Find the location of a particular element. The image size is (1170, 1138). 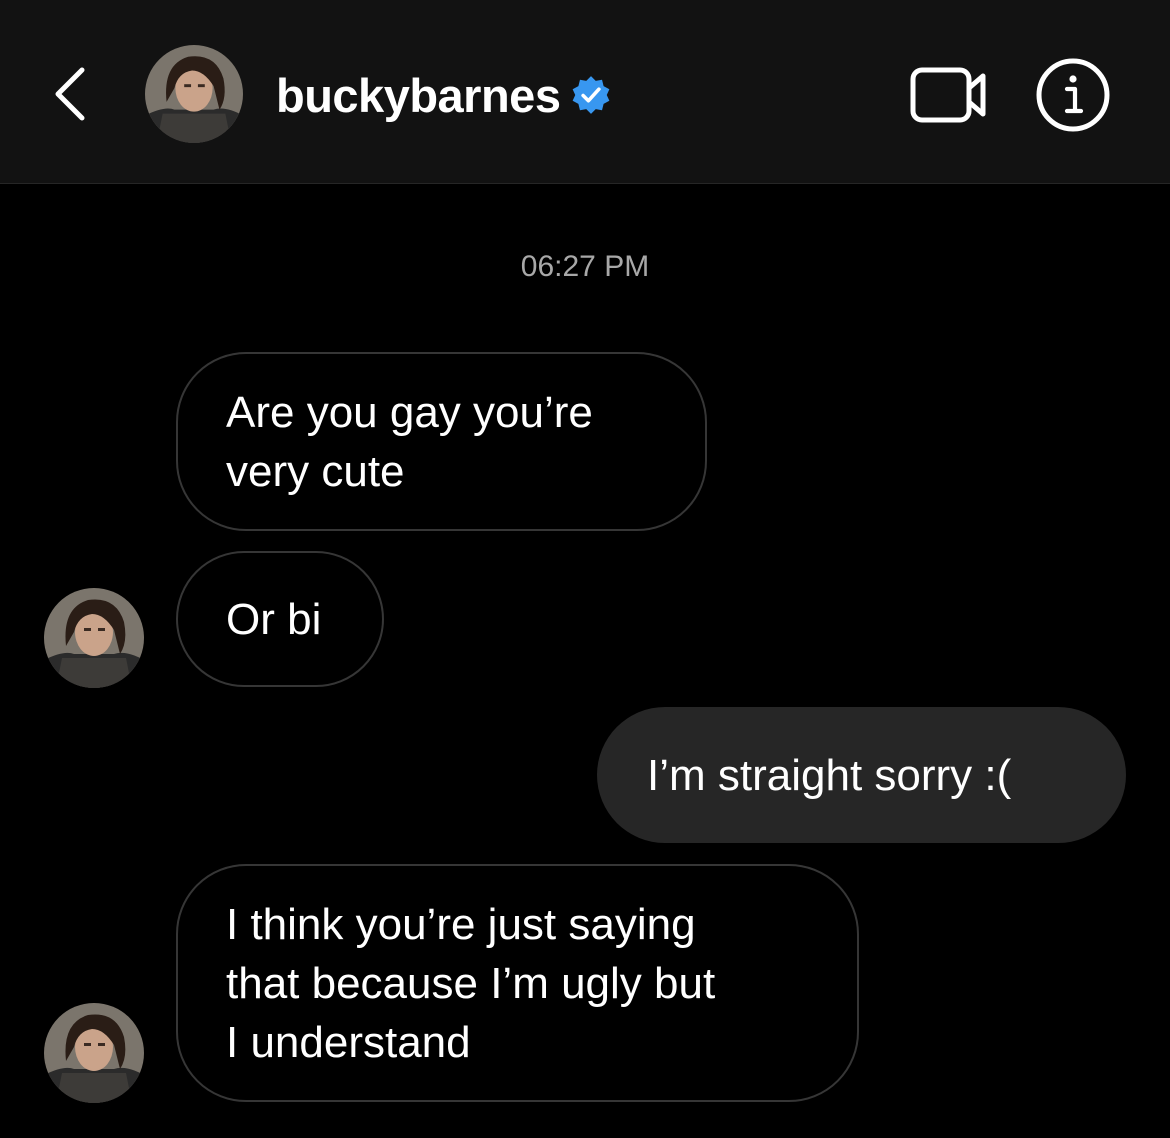

message-text: I’m straight sorry :( is located at coordinates (829, 775).